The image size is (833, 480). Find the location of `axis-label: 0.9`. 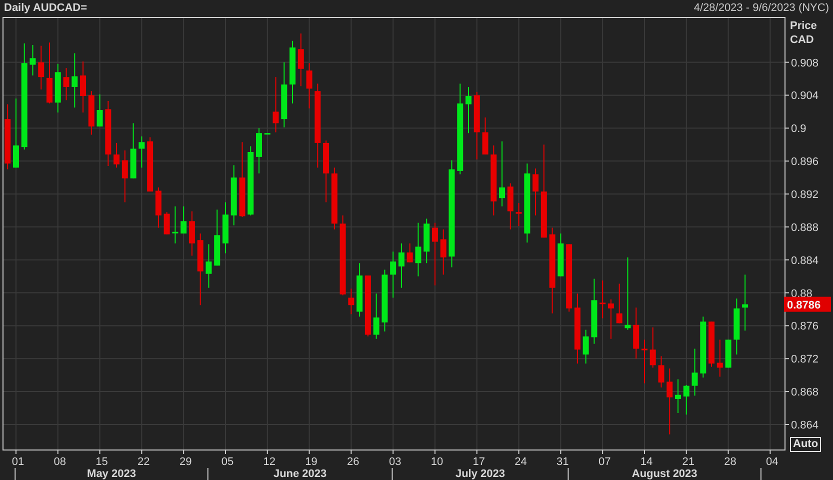

axis-label: 0.9 is located at coordinates (798, 129).